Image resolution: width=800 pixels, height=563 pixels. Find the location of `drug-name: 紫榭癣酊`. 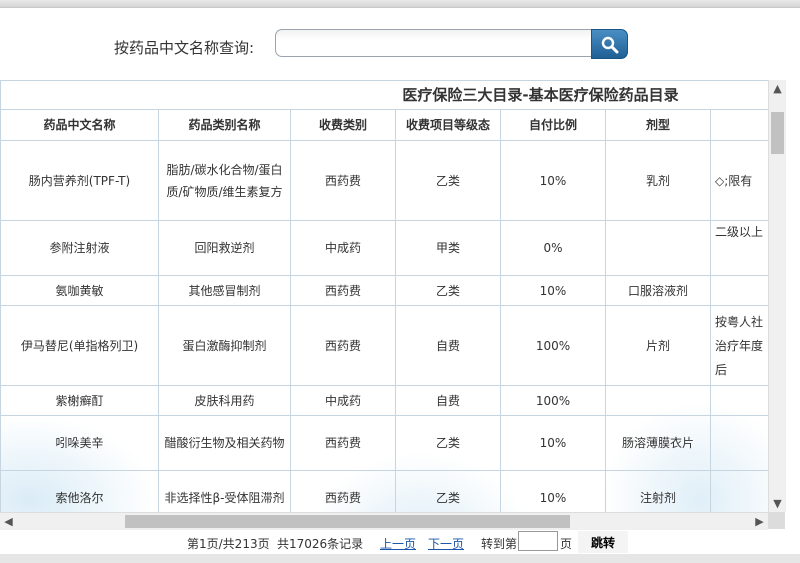

drug-name: 紫榭癣酊 is located at coordinates (79, 400).